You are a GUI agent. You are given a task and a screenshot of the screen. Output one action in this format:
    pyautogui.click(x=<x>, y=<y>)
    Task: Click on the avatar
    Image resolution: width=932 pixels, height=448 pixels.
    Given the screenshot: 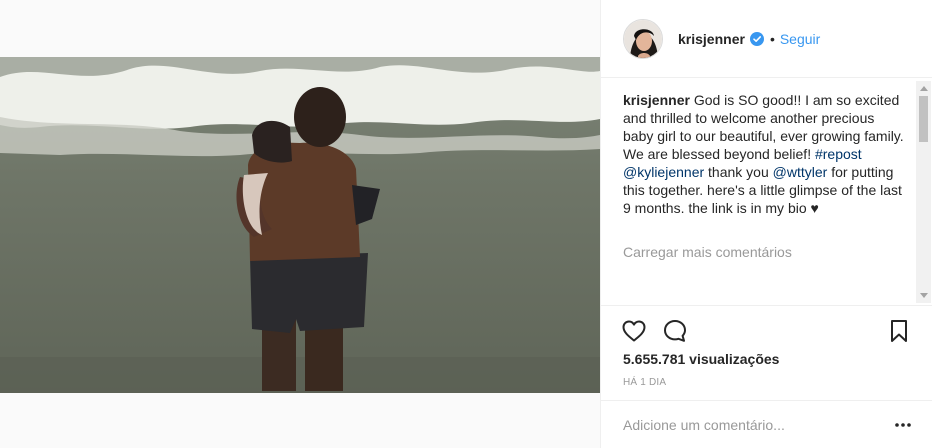 What is the action you would take?
    pyautogui.click(x=643, y=38)
    